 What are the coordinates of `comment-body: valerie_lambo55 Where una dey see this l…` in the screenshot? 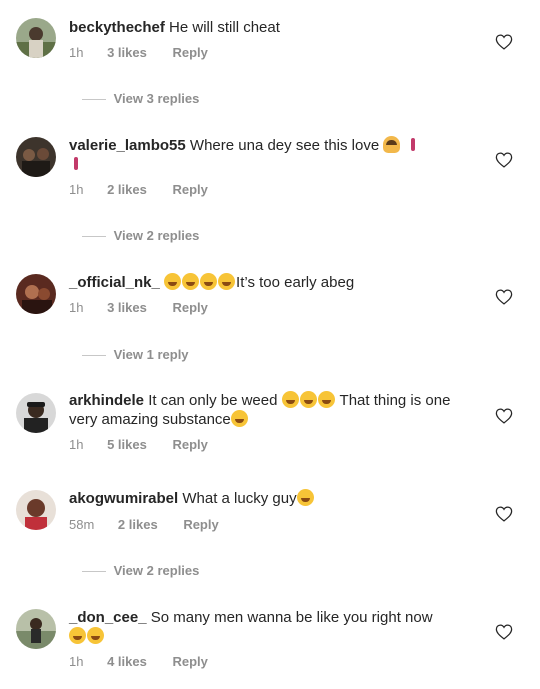 It's located at (274, 155).